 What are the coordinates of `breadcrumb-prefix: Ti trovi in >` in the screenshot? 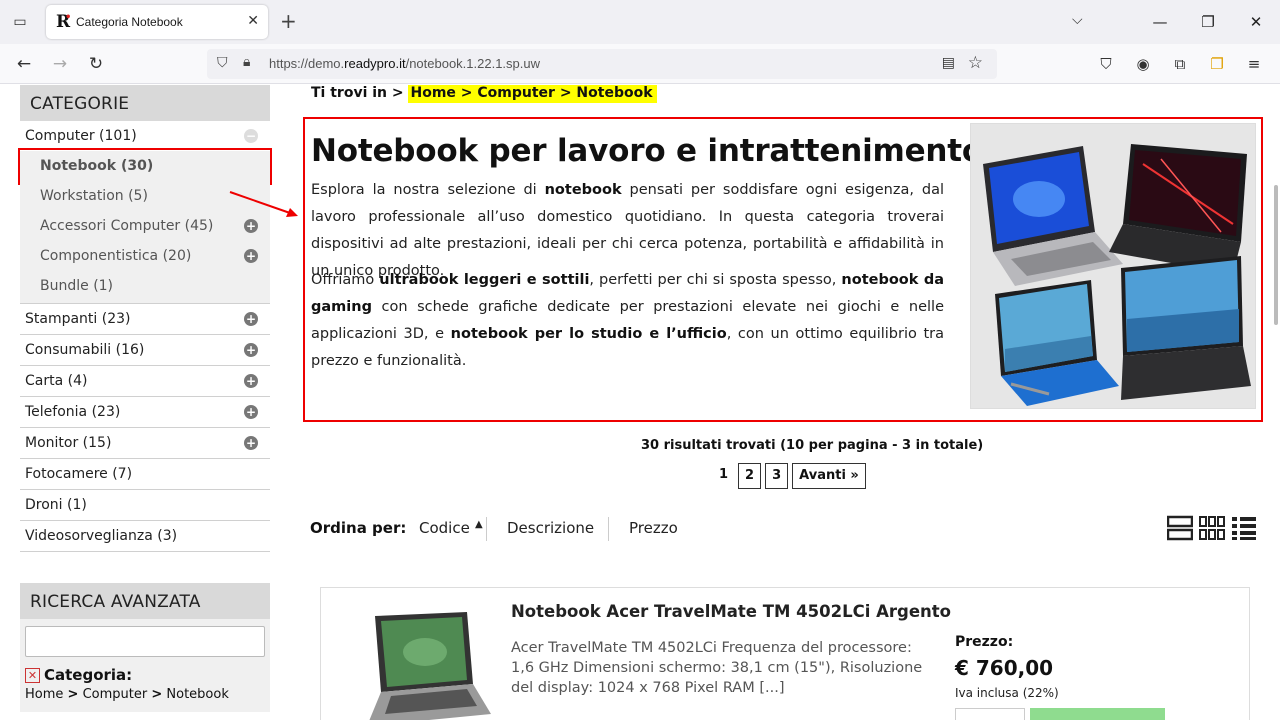 It's located at (357, 93).